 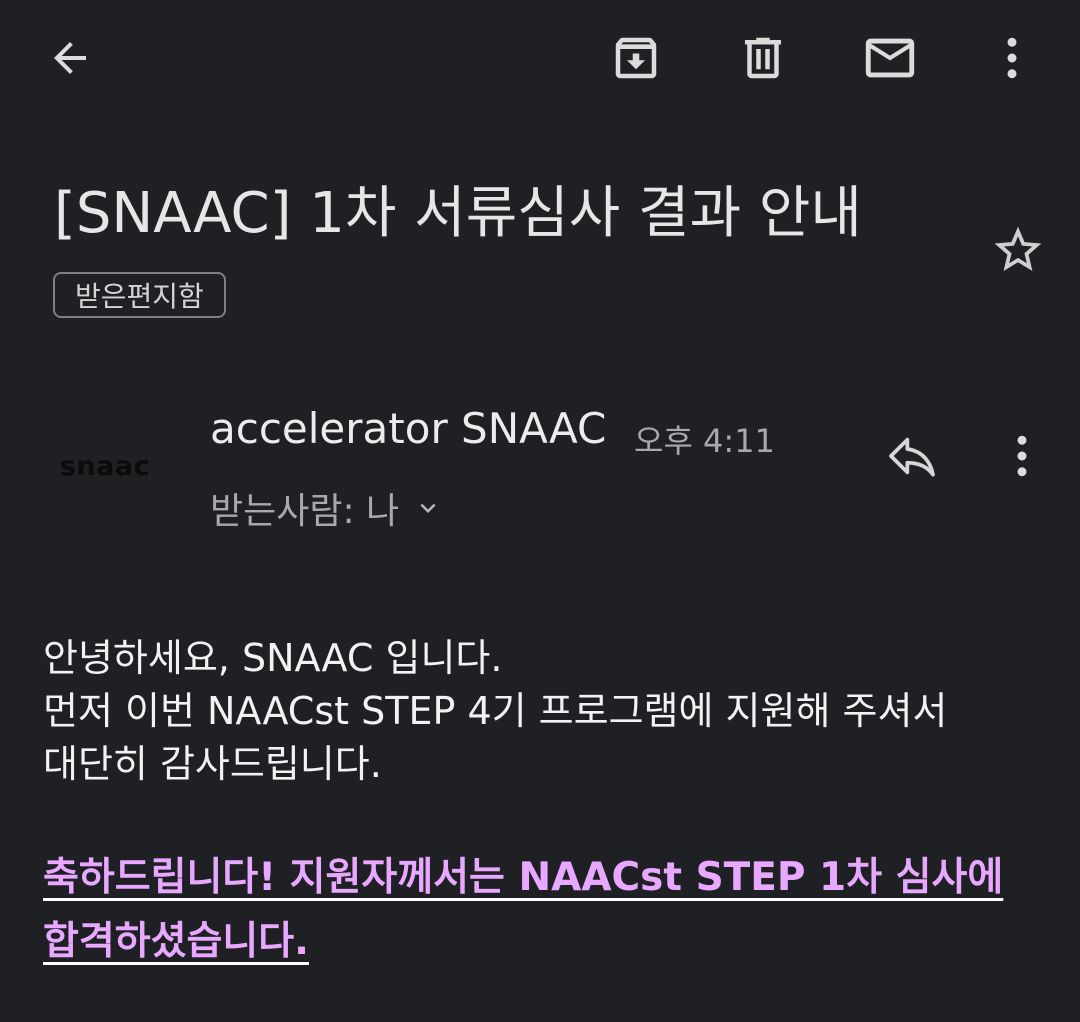 What do you see at coordinates (495, 711) in the screenshot?
I see `body-line: 먼저 이번 NAACst STEP 4기 프로그램에 지원해 주셔서` at bounding box center [495, 711].